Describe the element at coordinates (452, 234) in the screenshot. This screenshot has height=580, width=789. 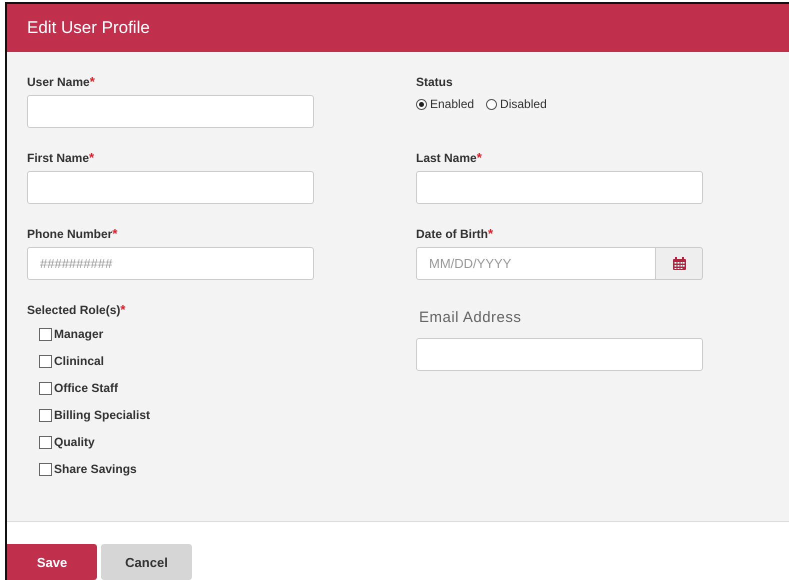
I see `field-label: Date of Birth` at that location.